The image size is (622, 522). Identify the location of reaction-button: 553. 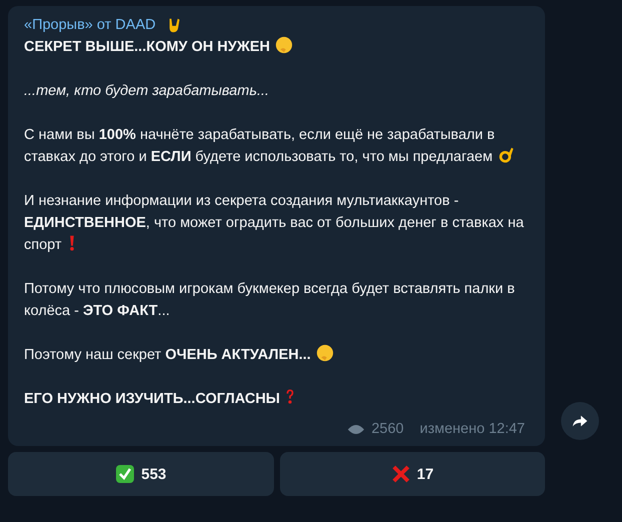
(141, 474).